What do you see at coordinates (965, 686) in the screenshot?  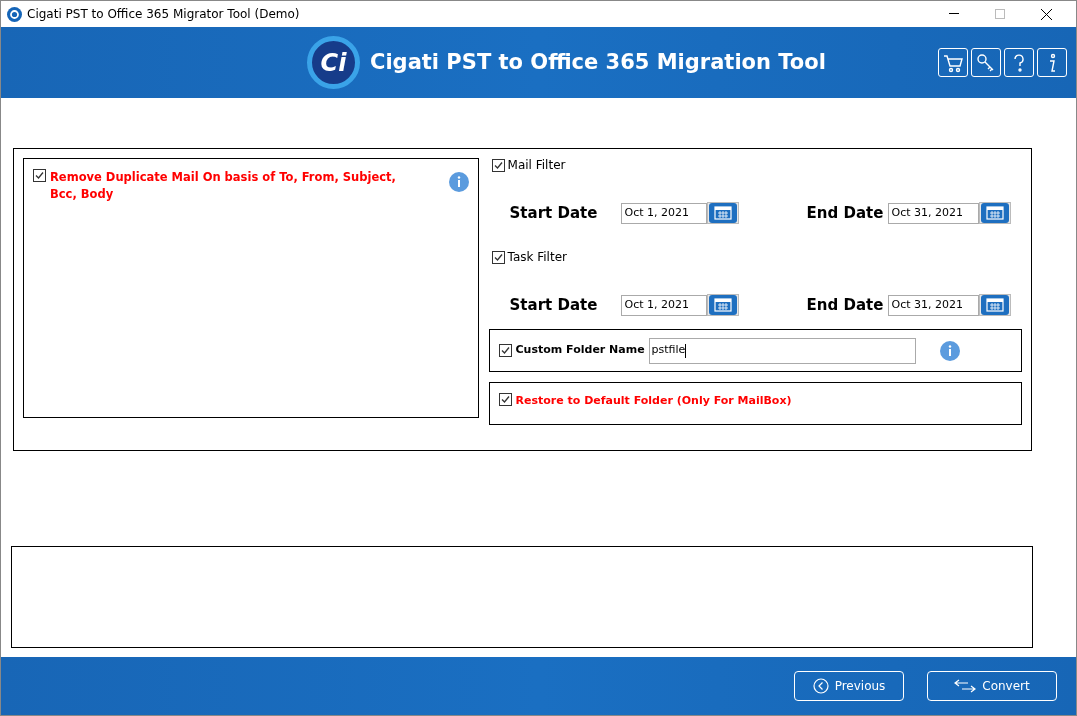 I see `swap-arrows-icon` at bounding box center [965, 686].